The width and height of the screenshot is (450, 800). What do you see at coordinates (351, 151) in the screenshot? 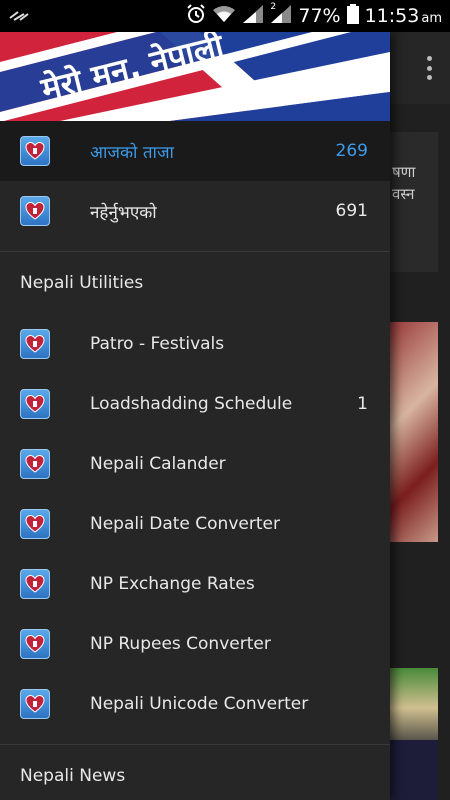
I see `drawer-item-count: 269` at bounding box center [351, 151].